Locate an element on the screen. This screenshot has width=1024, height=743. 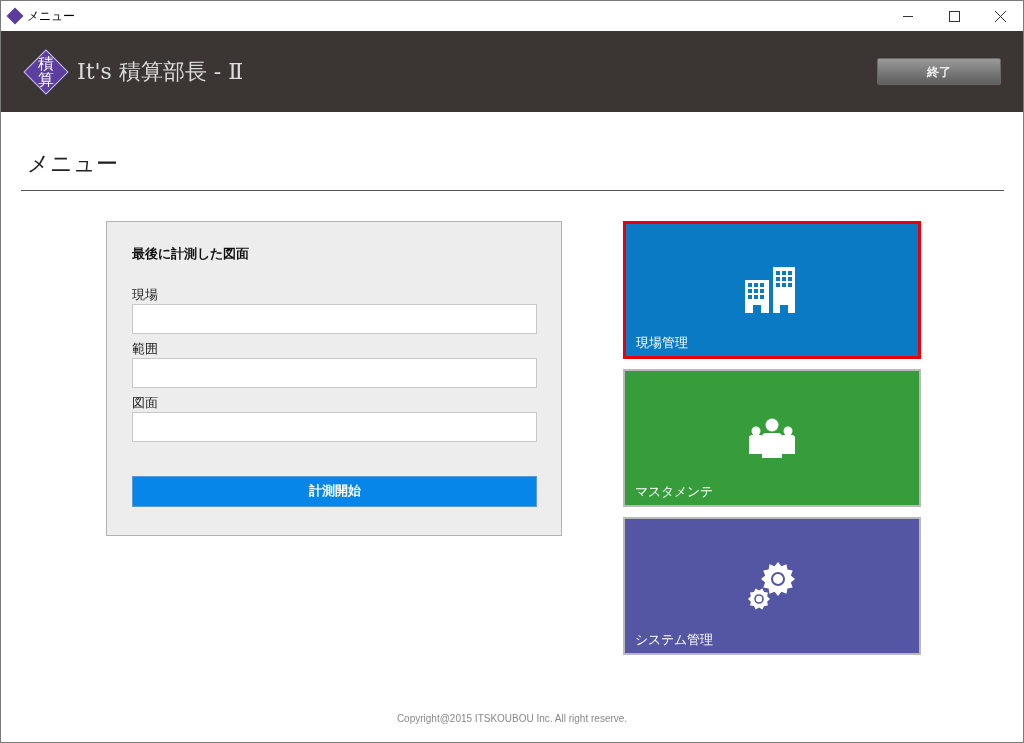
copyright-text: Copyright@2015 ITSKOUBOU Inc. All right reserve. is located at coordinates (512, 719).